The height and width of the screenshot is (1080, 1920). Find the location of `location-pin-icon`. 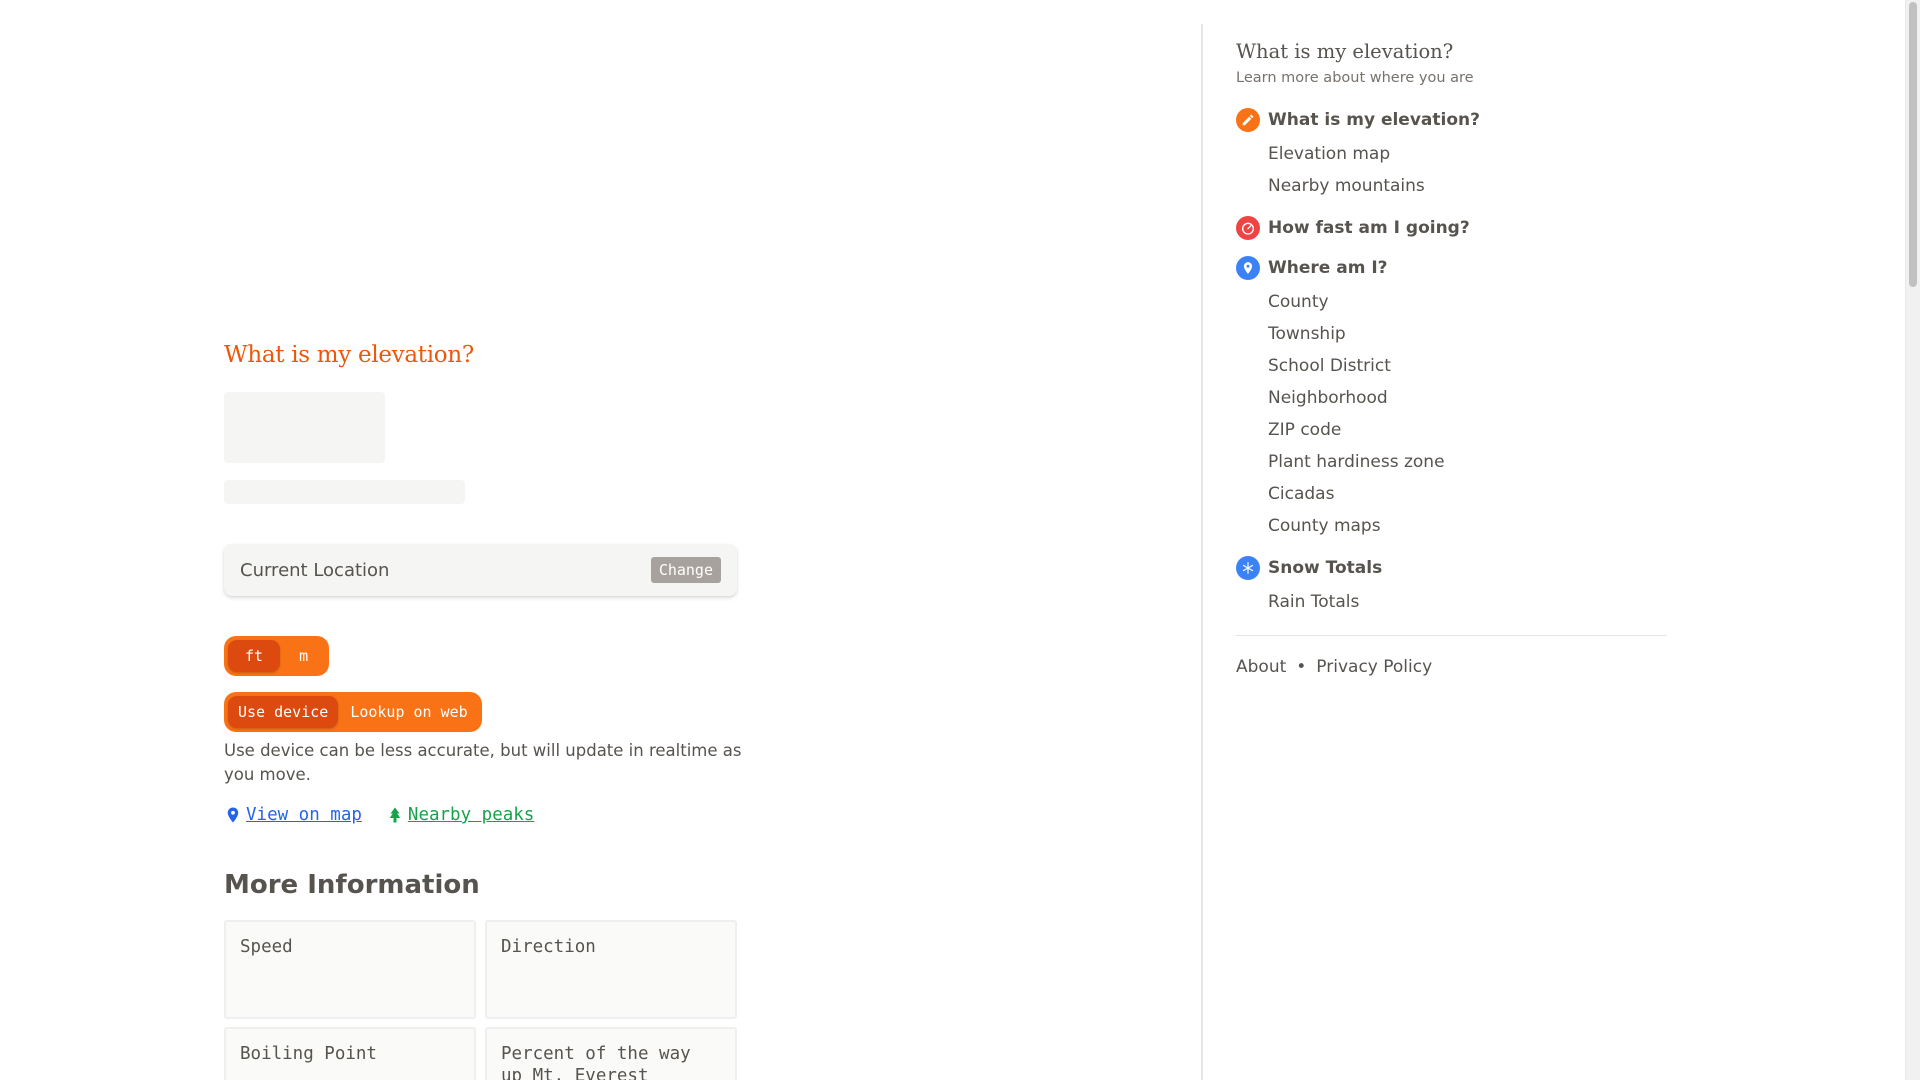

location-pin-icon is located at coordinates (1248, 268).